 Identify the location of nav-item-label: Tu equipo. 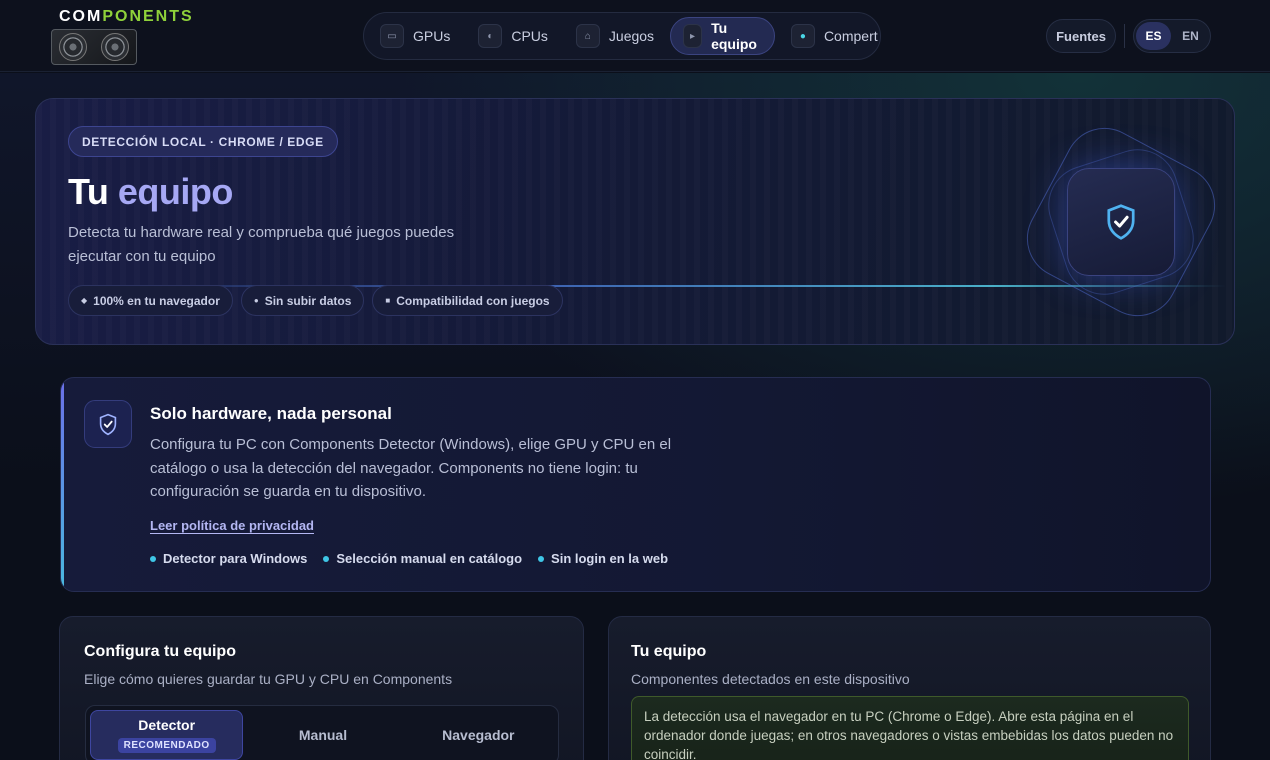
(734, 36).